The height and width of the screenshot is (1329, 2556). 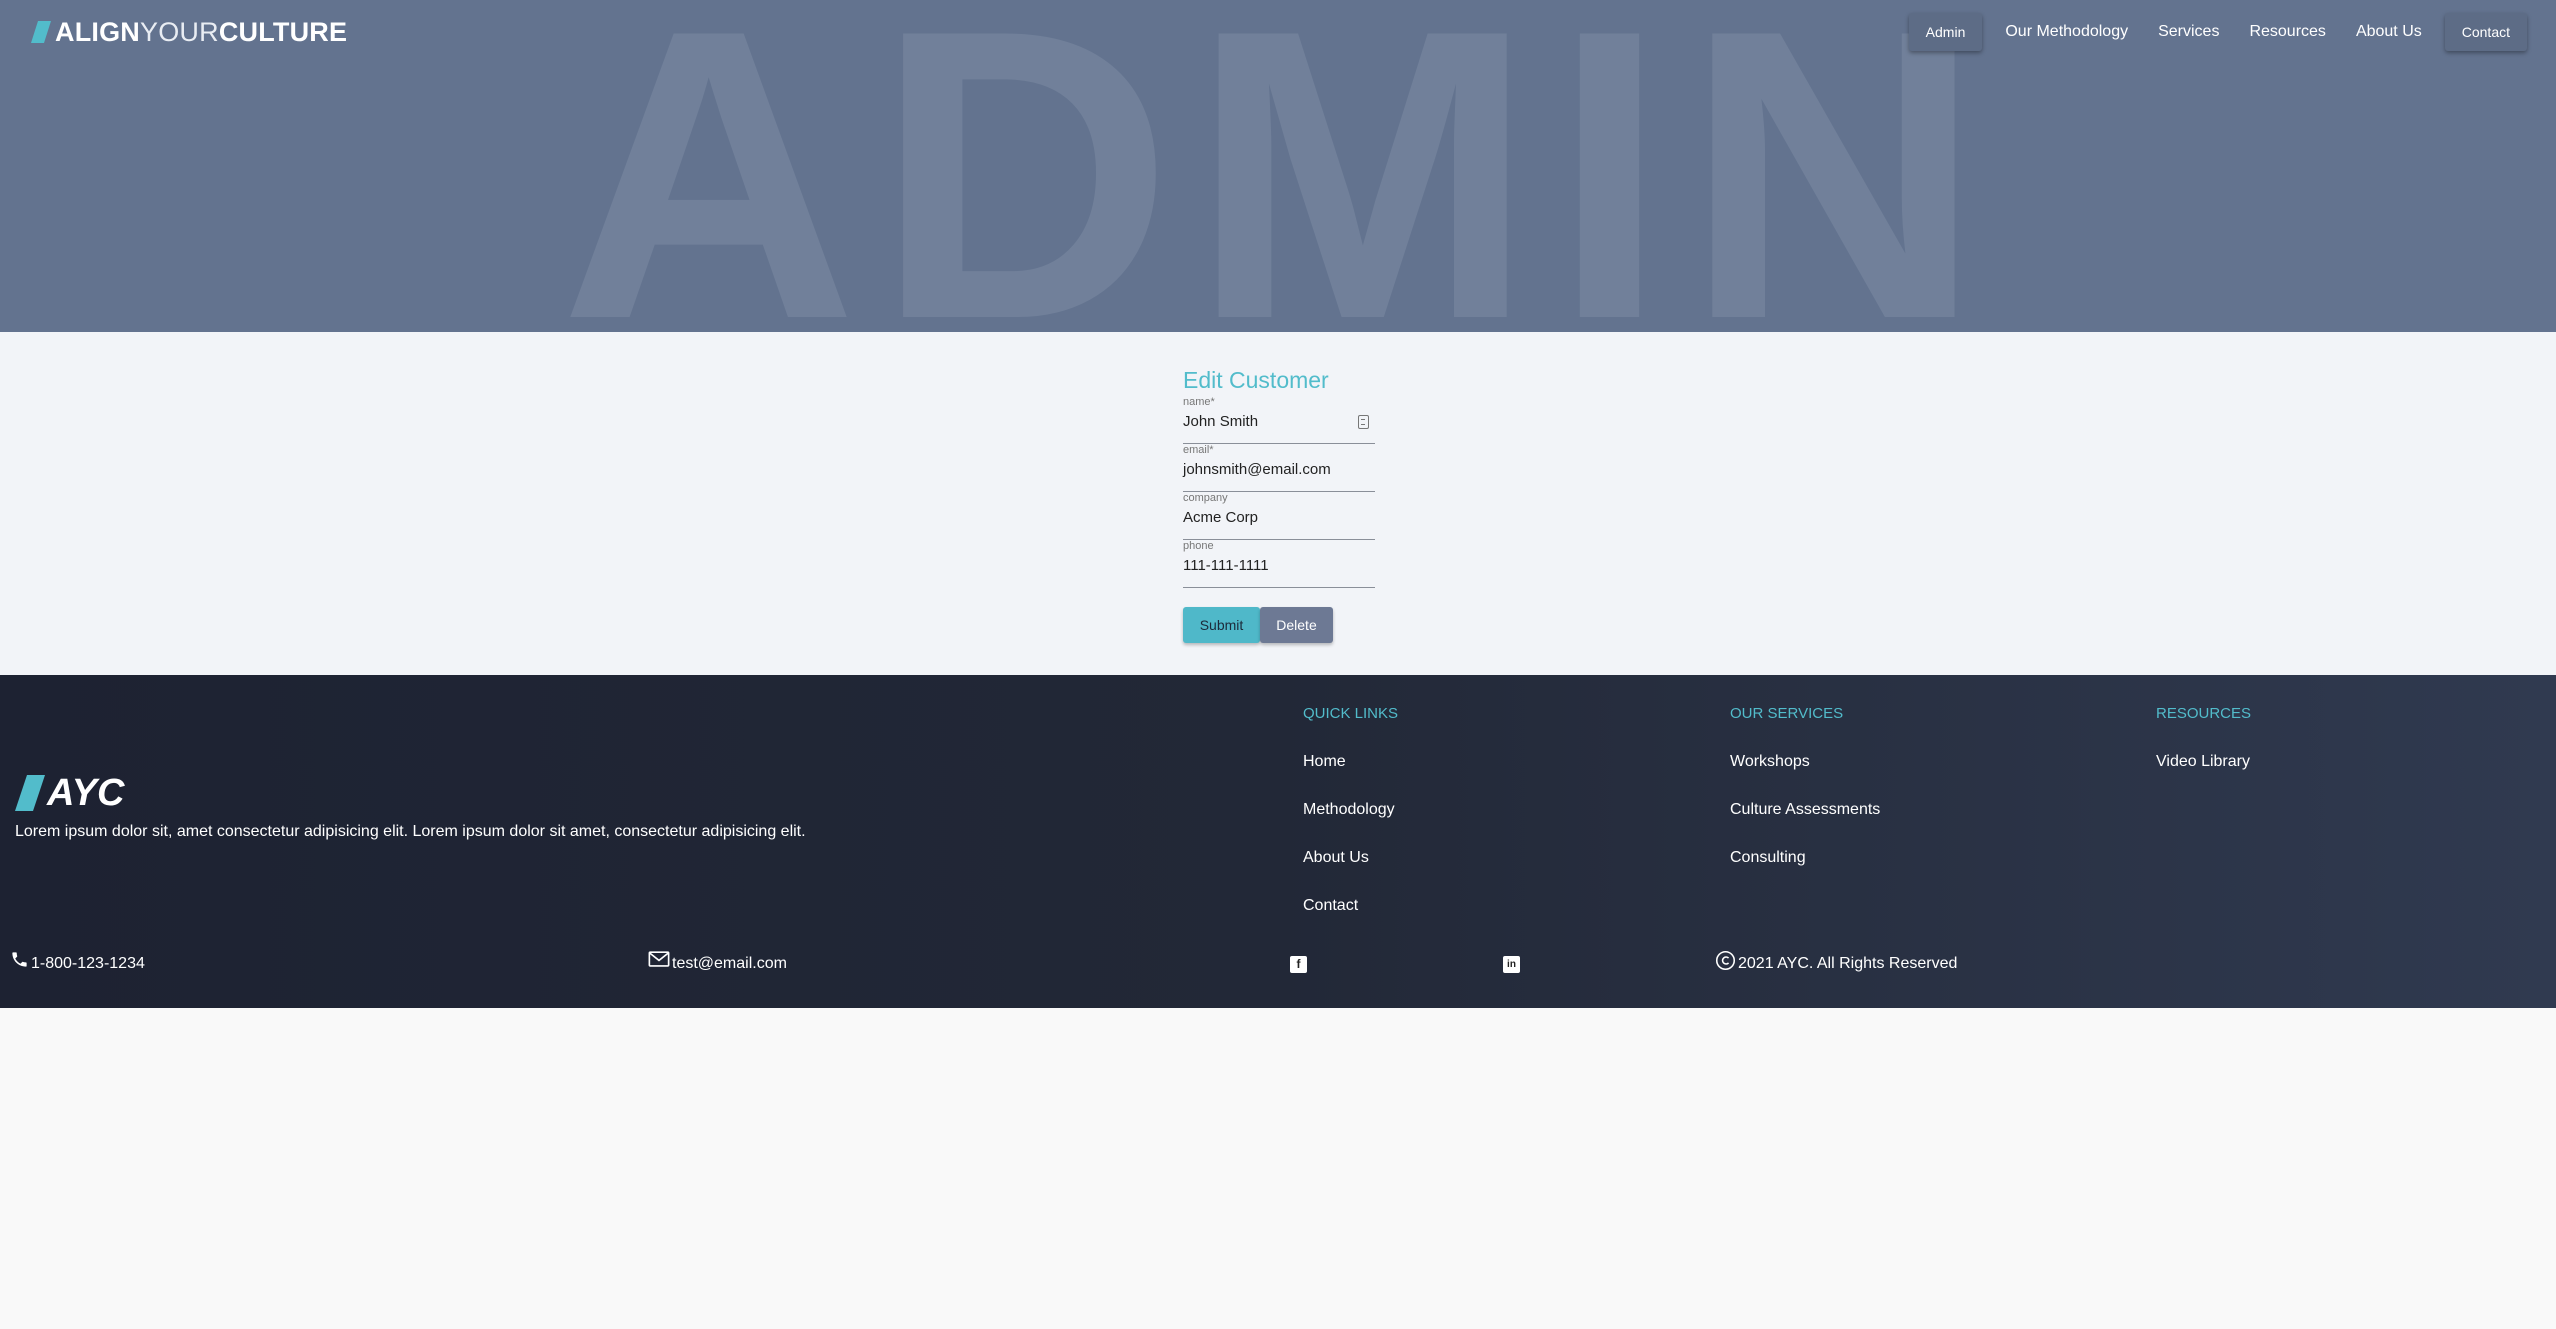 I want to click on company-input: Acme Corp, so click(x=1220, y=518).